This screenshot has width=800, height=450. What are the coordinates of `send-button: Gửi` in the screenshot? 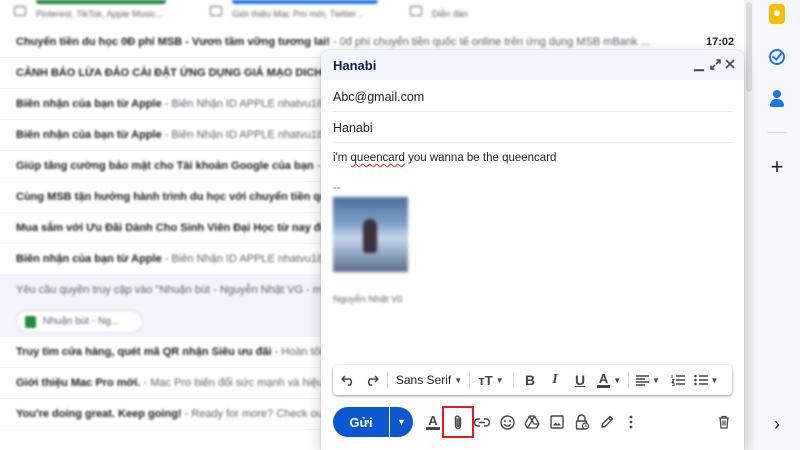 It's located at (361, 422).